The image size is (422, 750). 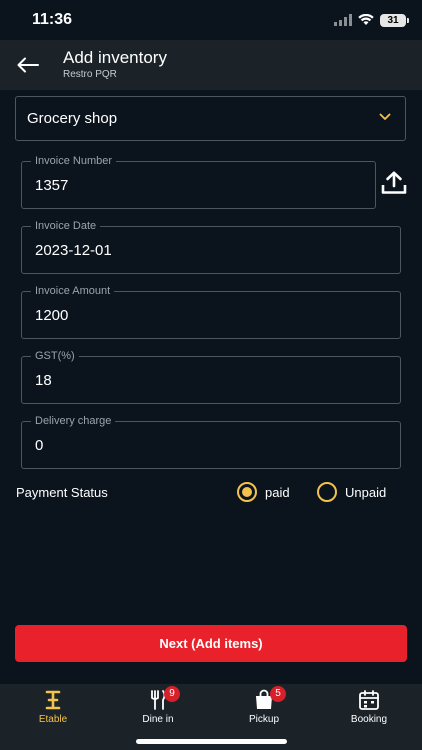 I want to click on invoice-date-field: Invoice Date 2023-12-01, so click(x=211, y=246).